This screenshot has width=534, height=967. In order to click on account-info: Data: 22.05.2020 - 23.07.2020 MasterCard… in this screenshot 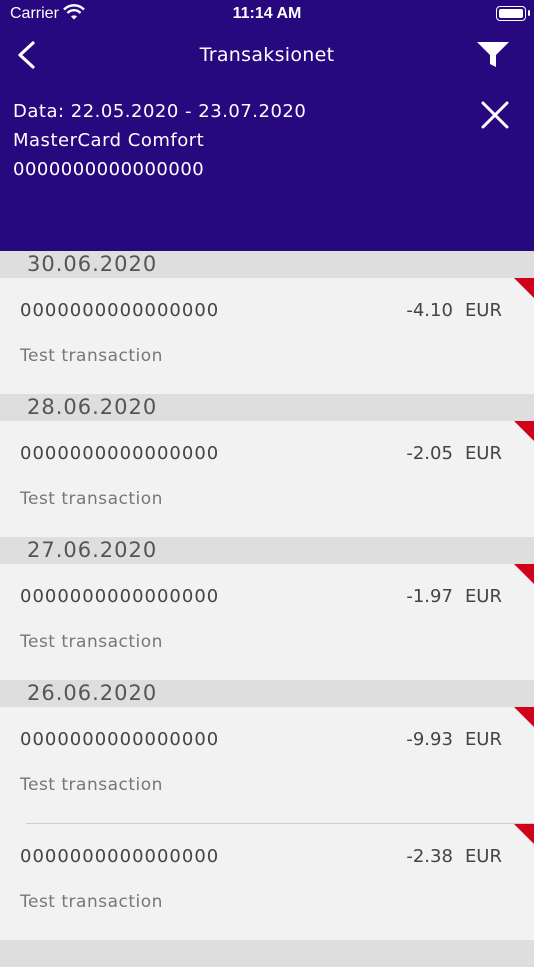, I will do `click(159, 140)`.